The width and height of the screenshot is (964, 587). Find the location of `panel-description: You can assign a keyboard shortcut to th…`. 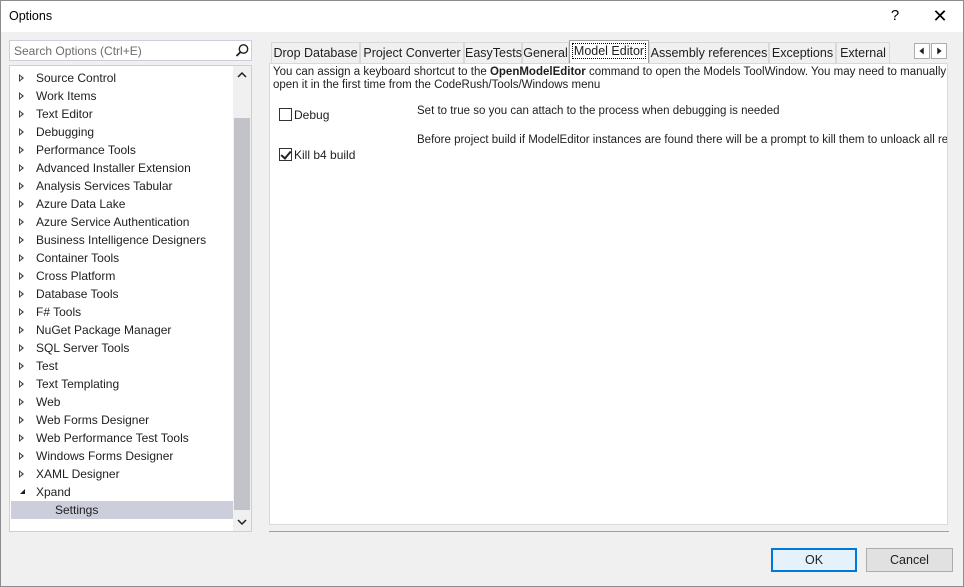

panel-description: You can assign a keyboard shortcut to th… is located at coordinates (610, 78).